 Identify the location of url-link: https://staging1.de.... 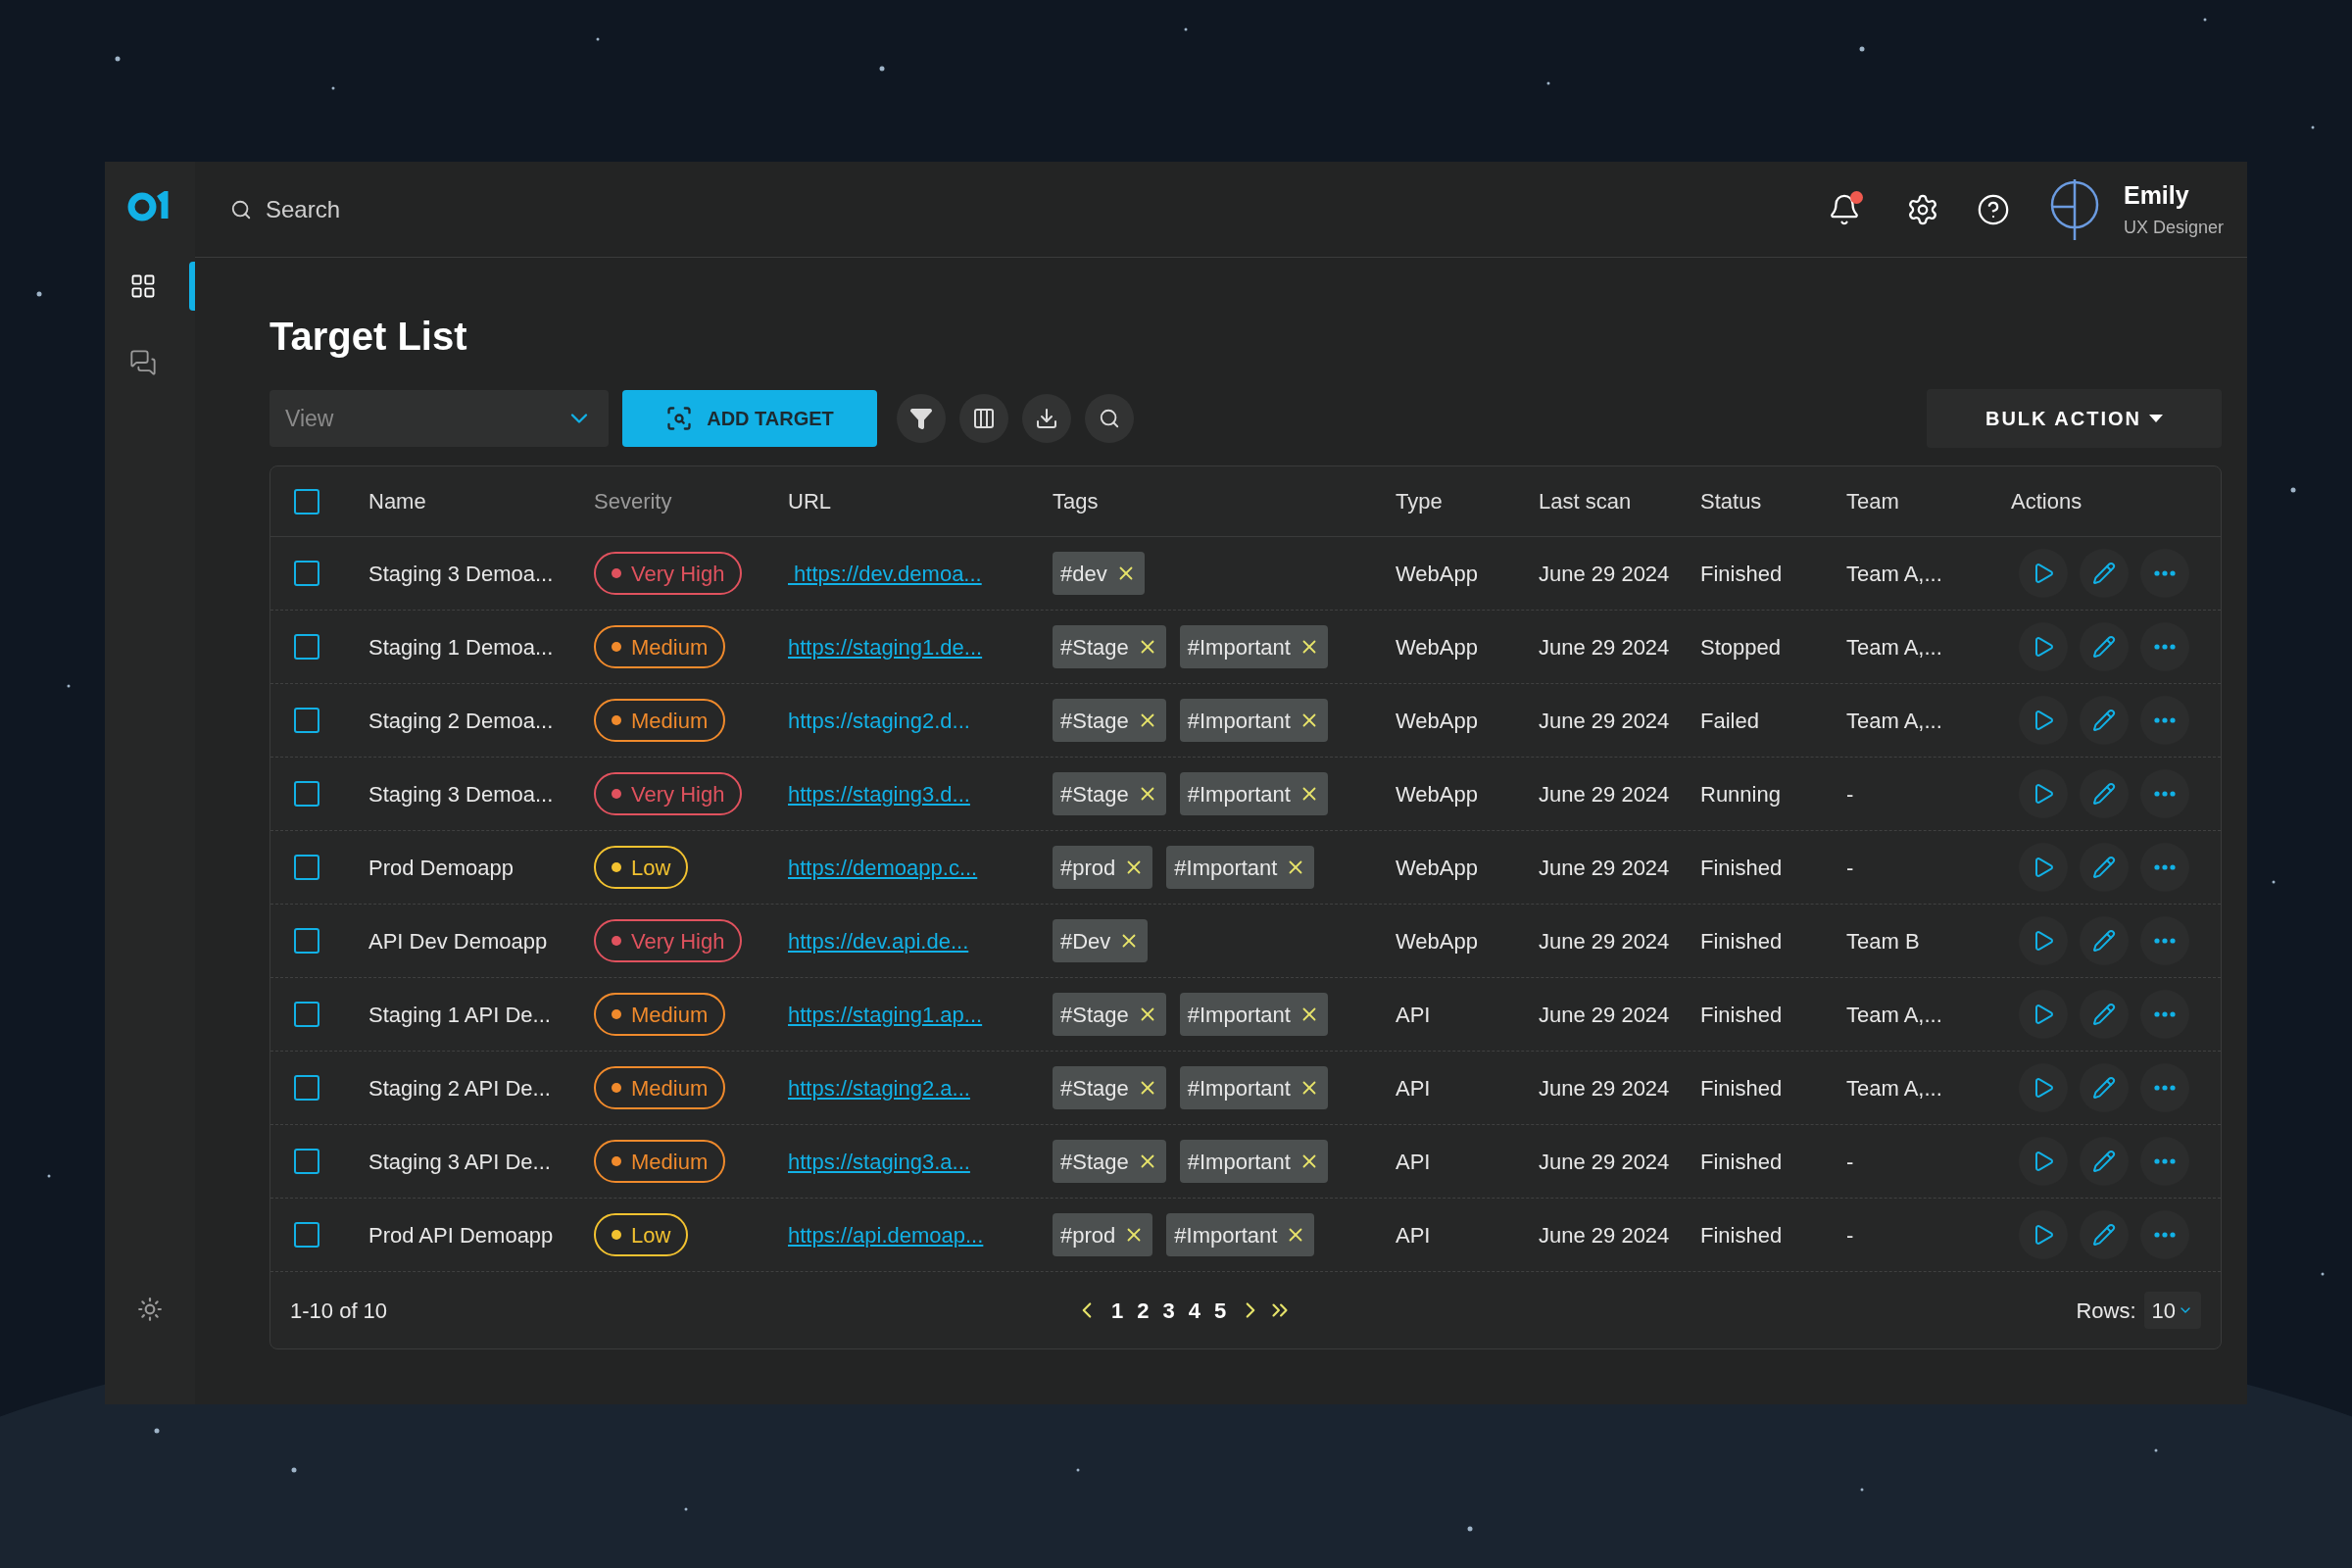
(885, 646).